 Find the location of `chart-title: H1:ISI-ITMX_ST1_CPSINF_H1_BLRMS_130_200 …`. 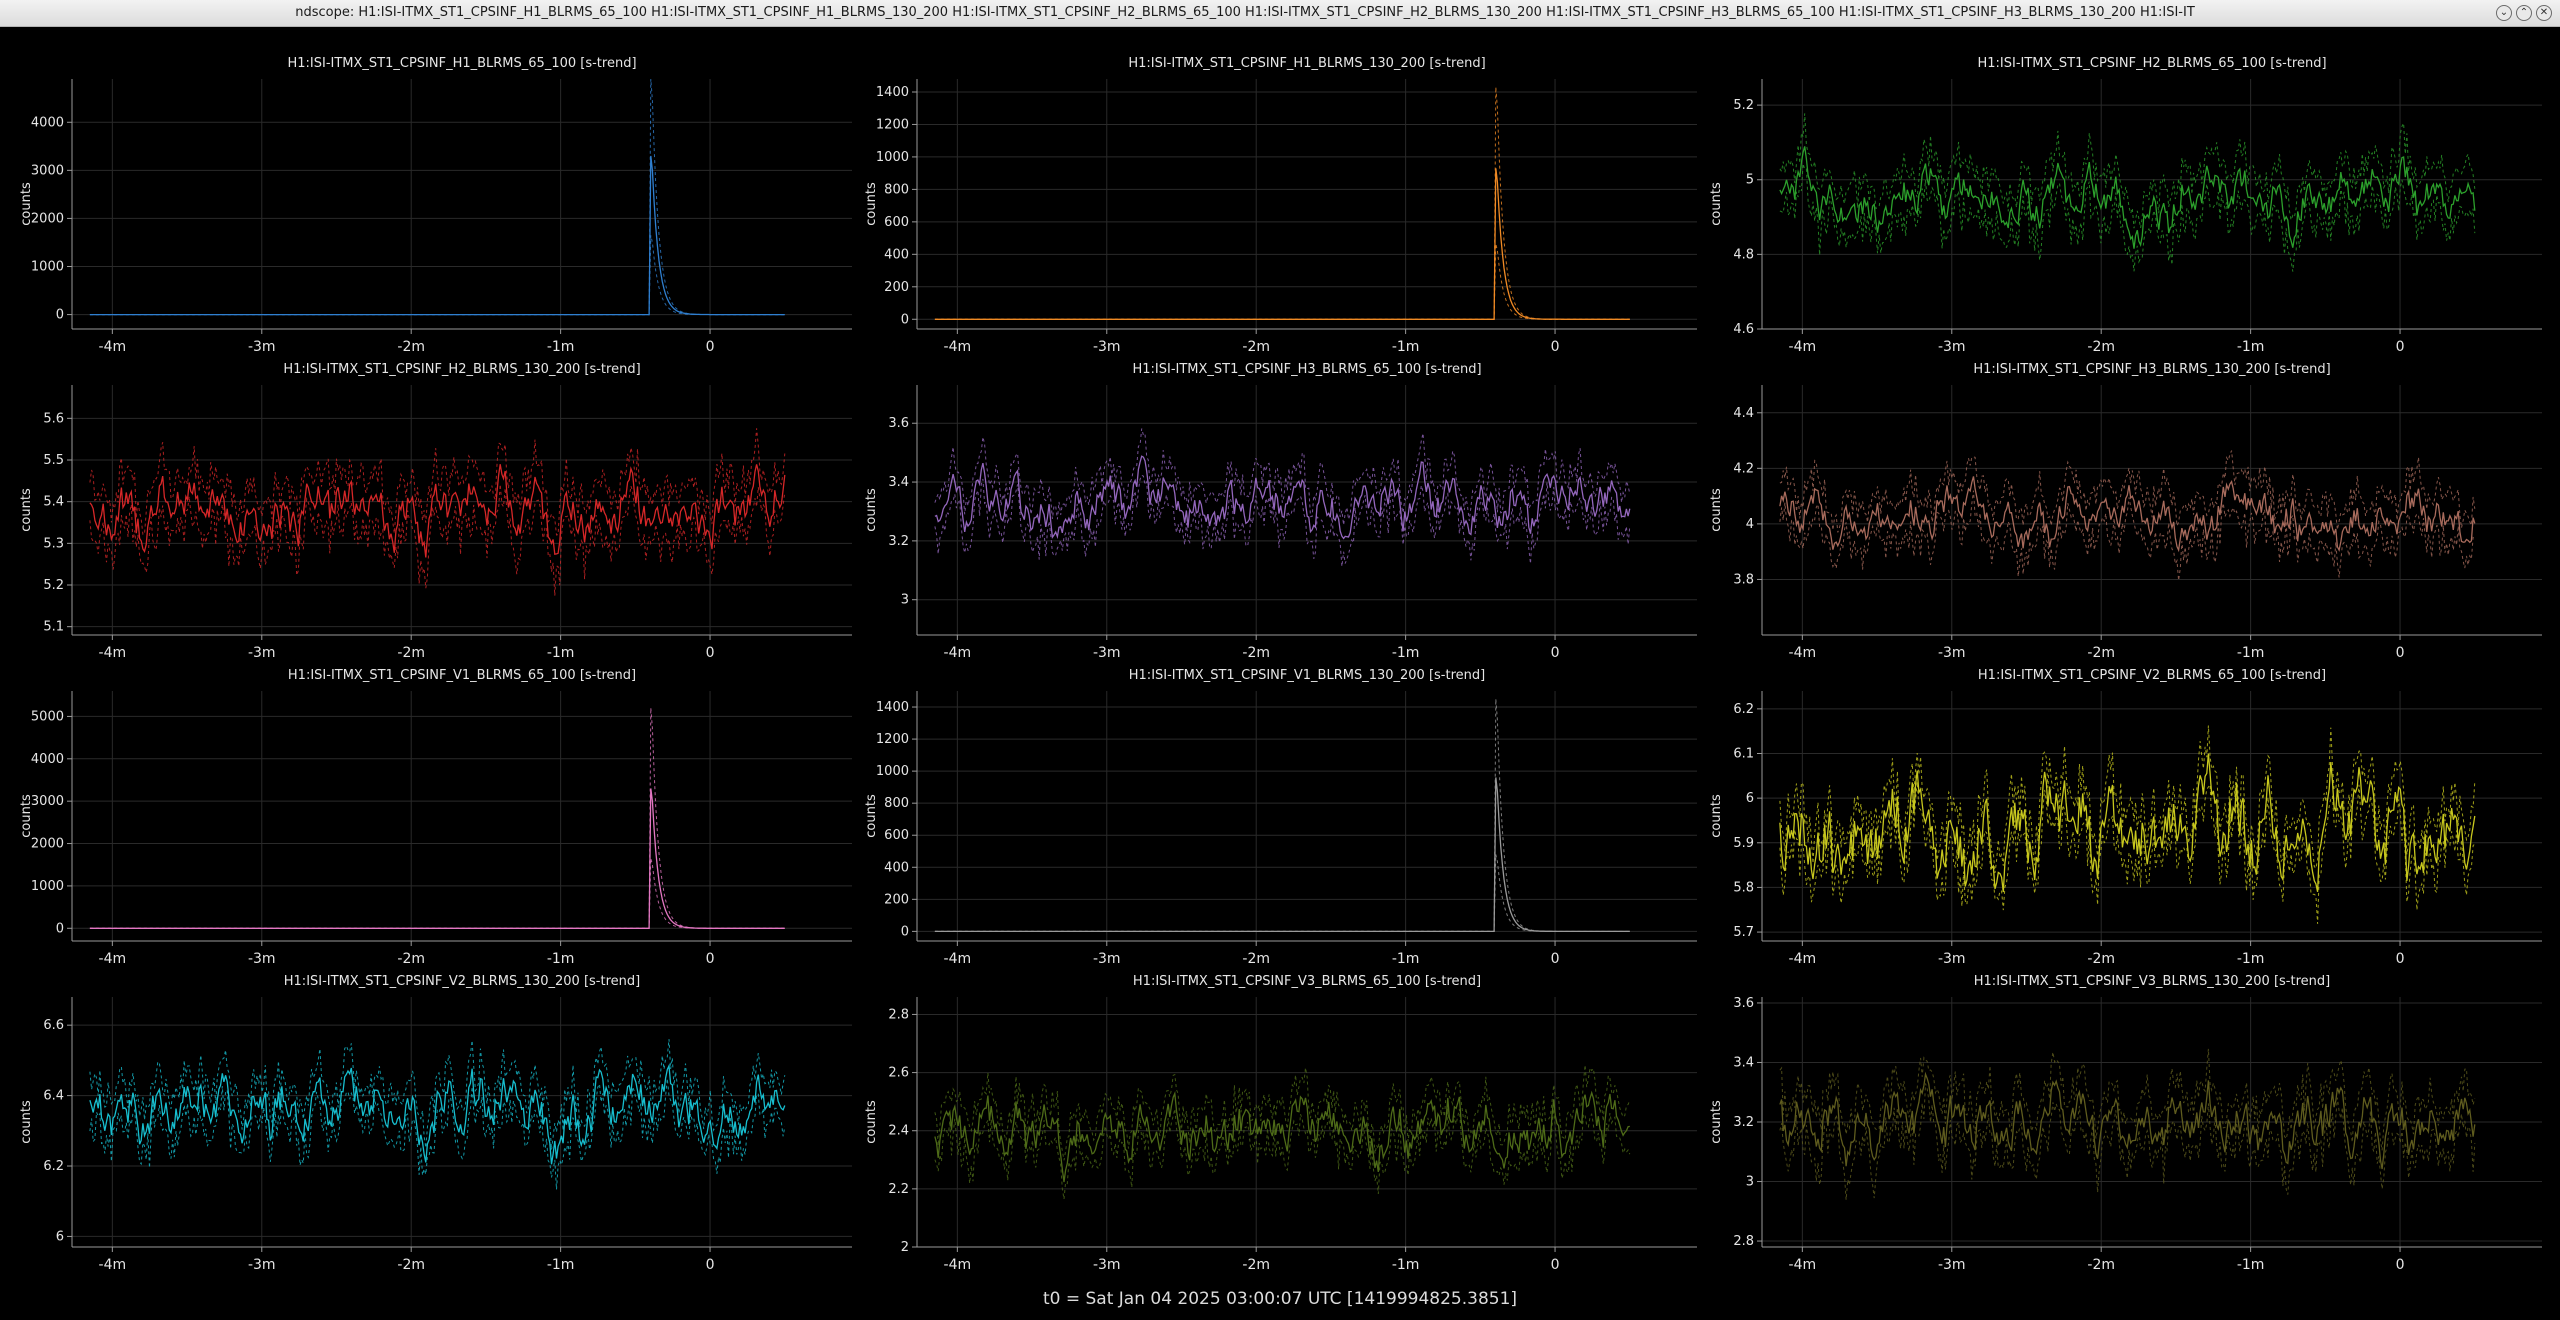

chart-title: H1:ISI-ITMX_ST1_CPSINF_H1_BLRMS_130_200 … is located at coordinates (1306, 63).